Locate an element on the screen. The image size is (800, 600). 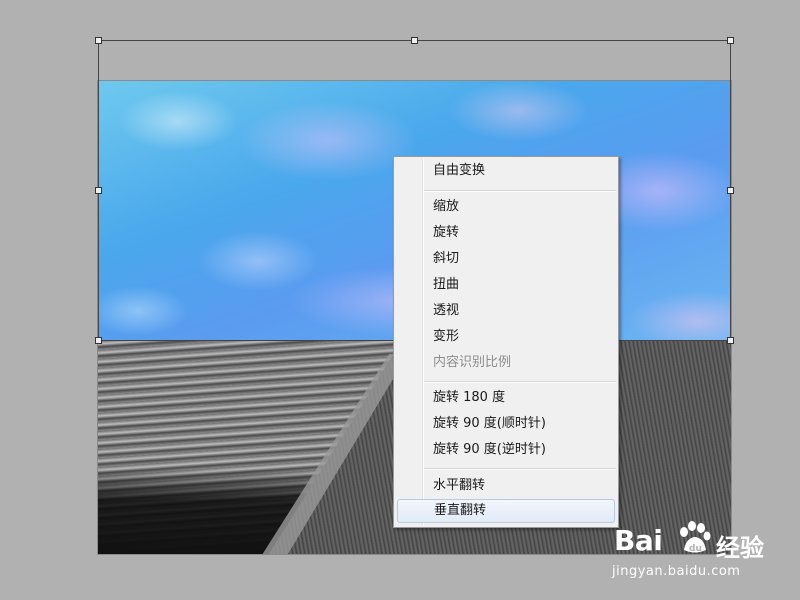
transform-handle-top-center is located at coordinates (414, 40).